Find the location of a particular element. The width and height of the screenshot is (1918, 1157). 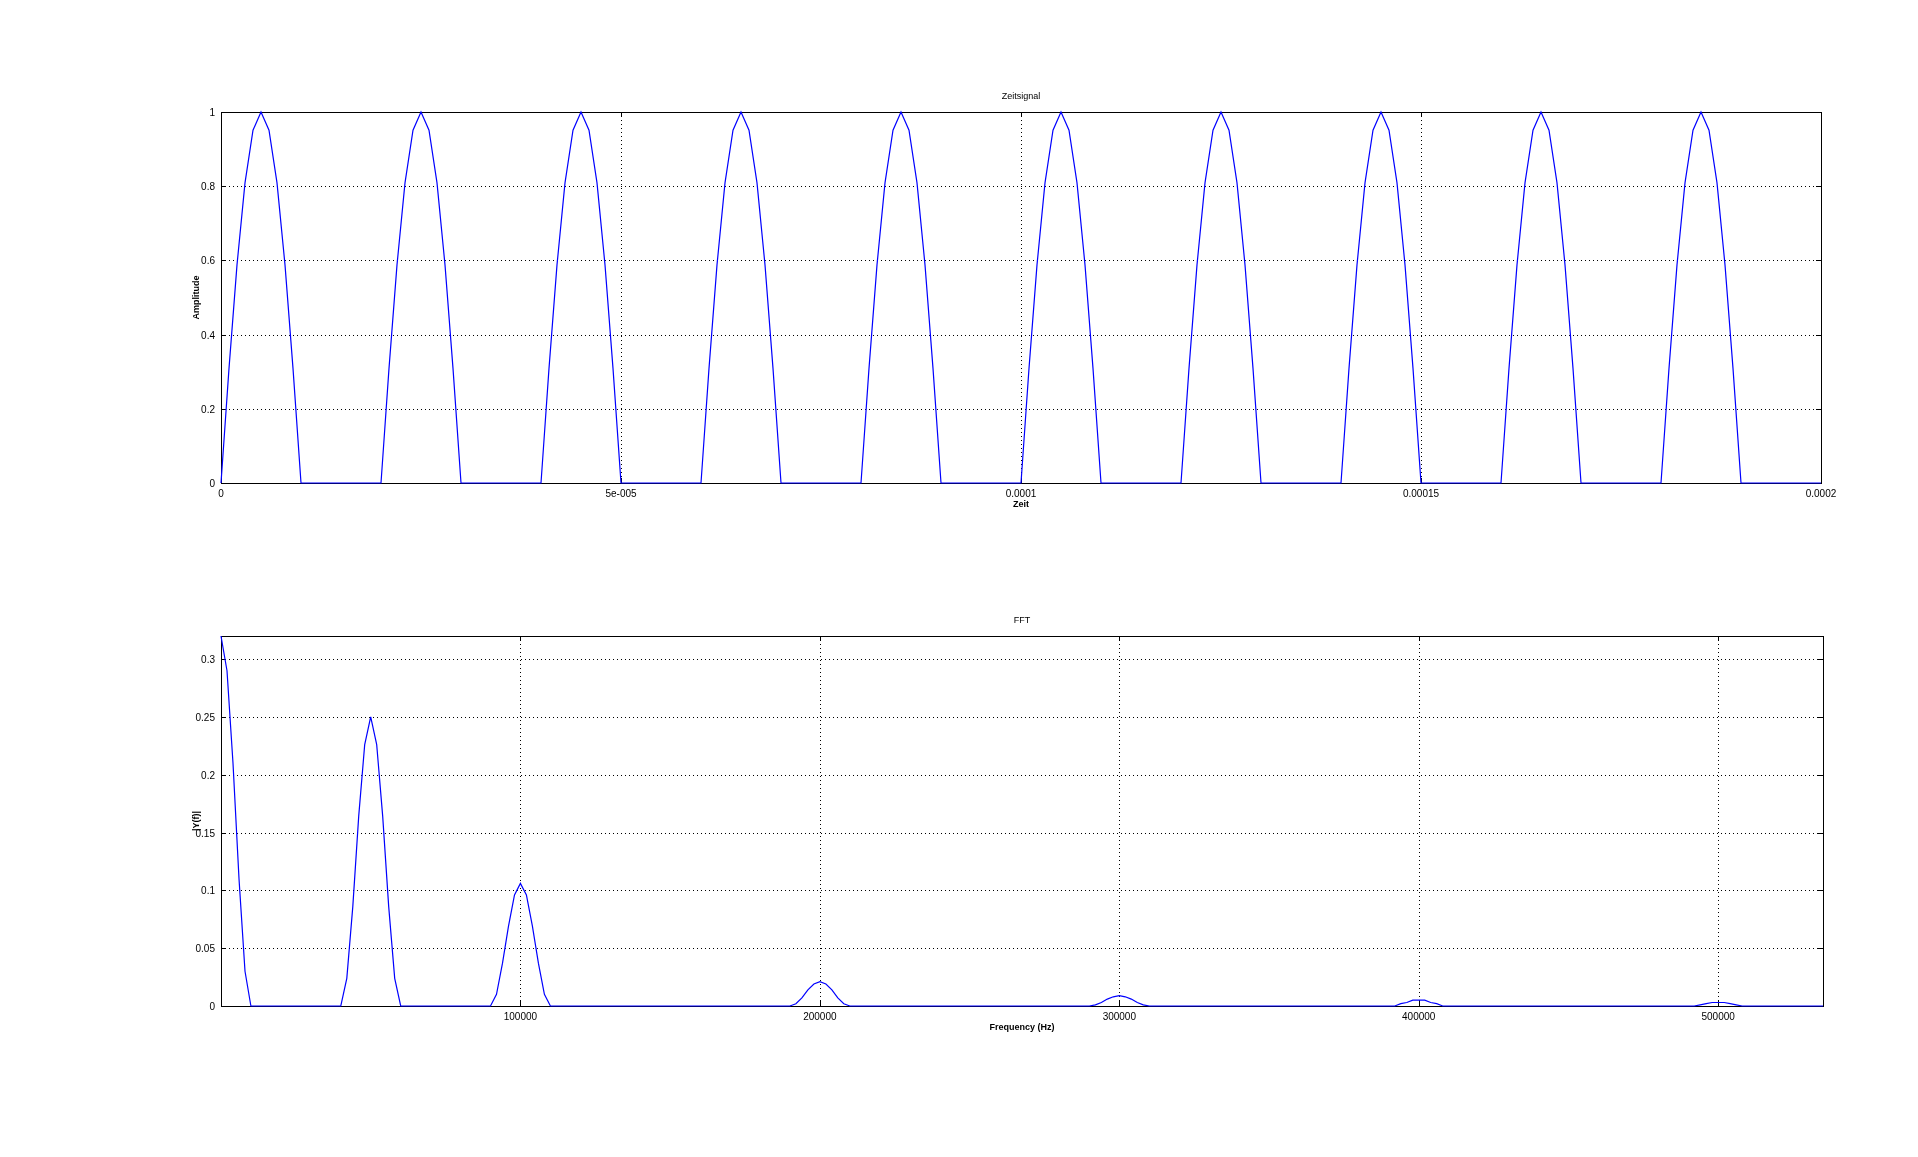

tick-label: 0.8 is located at coordinates (208, 187).